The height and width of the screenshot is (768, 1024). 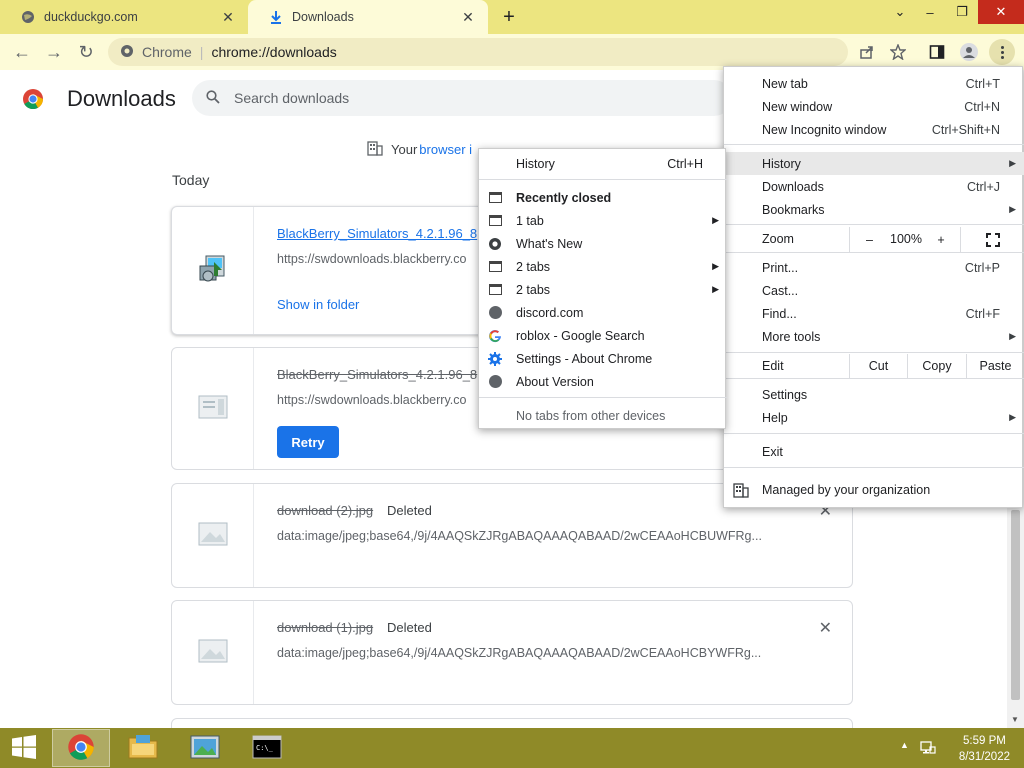 I want to click on menu-item-exit: Exit, so click(x=874, y=451).